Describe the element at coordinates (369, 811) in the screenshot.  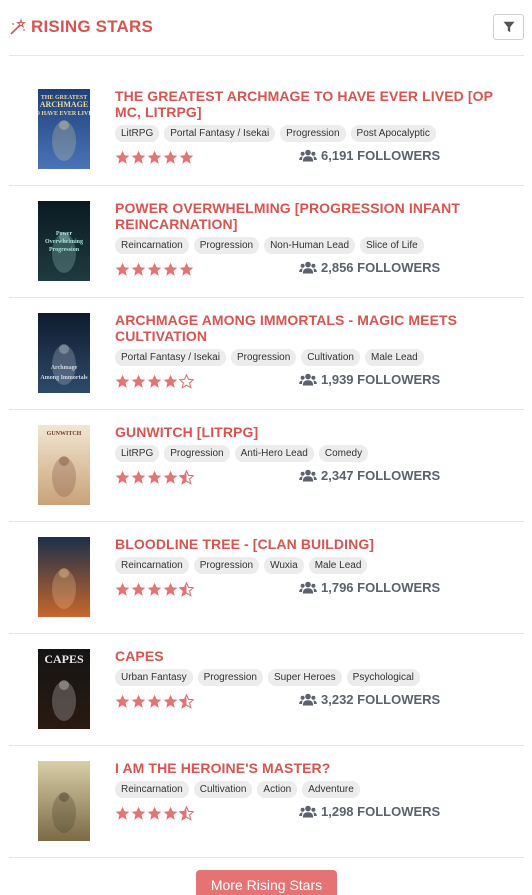
I see `followers-count: 1,298 FOLLOWERS` at that location.